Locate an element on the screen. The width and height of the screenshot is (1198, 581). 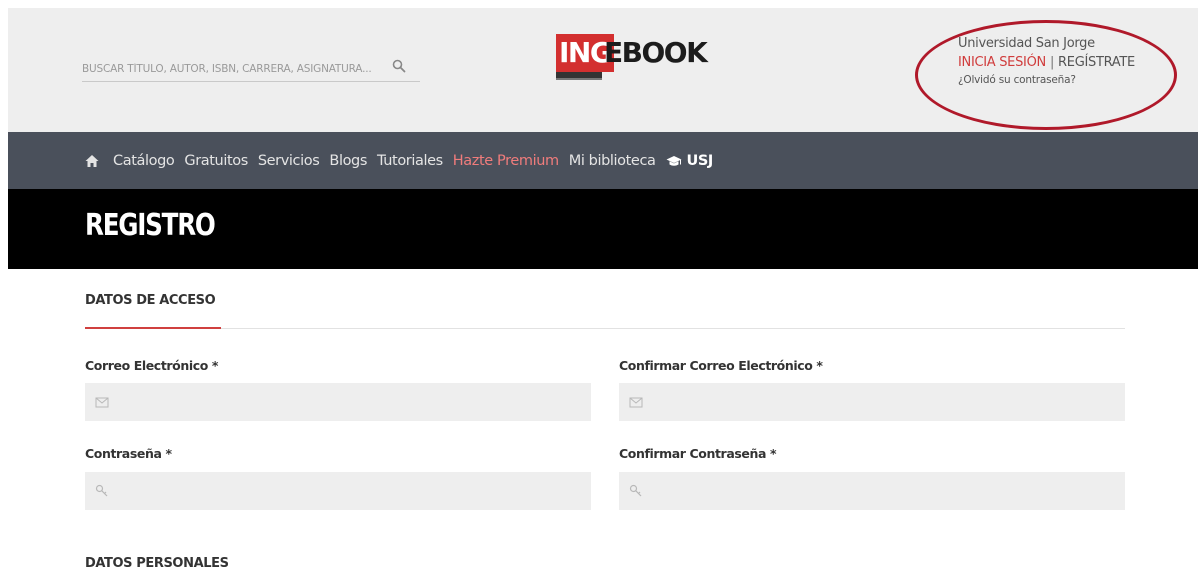
section-title-personal: DATOS PERSONALES is located at coordinates (157, 563).